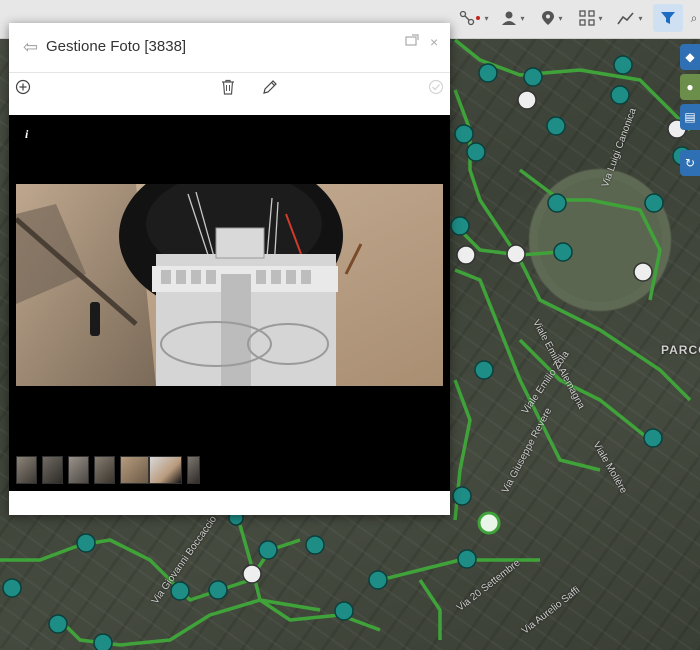 This screenshot has height=650, width=700. I want to click on filter-icon, so click(668, 18).